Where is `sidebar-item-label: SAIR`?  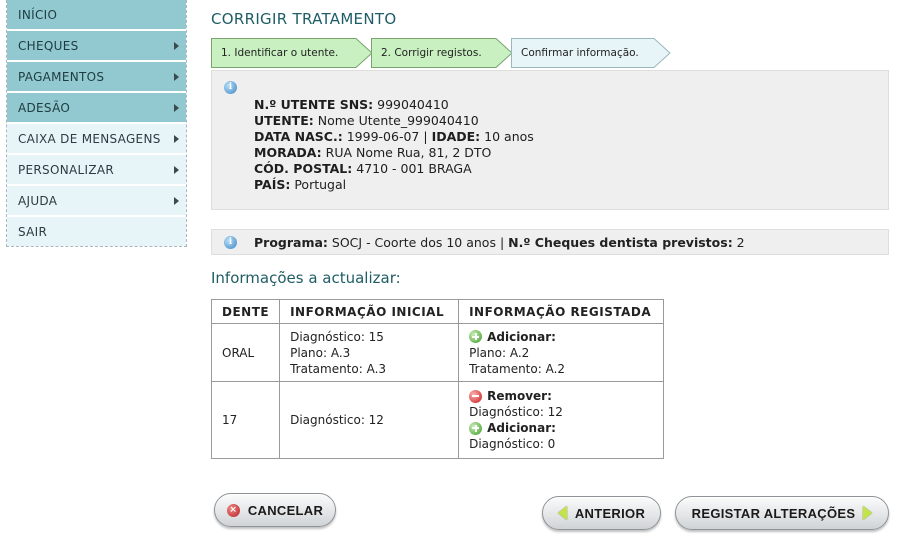
sidebar-item-label: SAIR is located at coordinates (33, 231).